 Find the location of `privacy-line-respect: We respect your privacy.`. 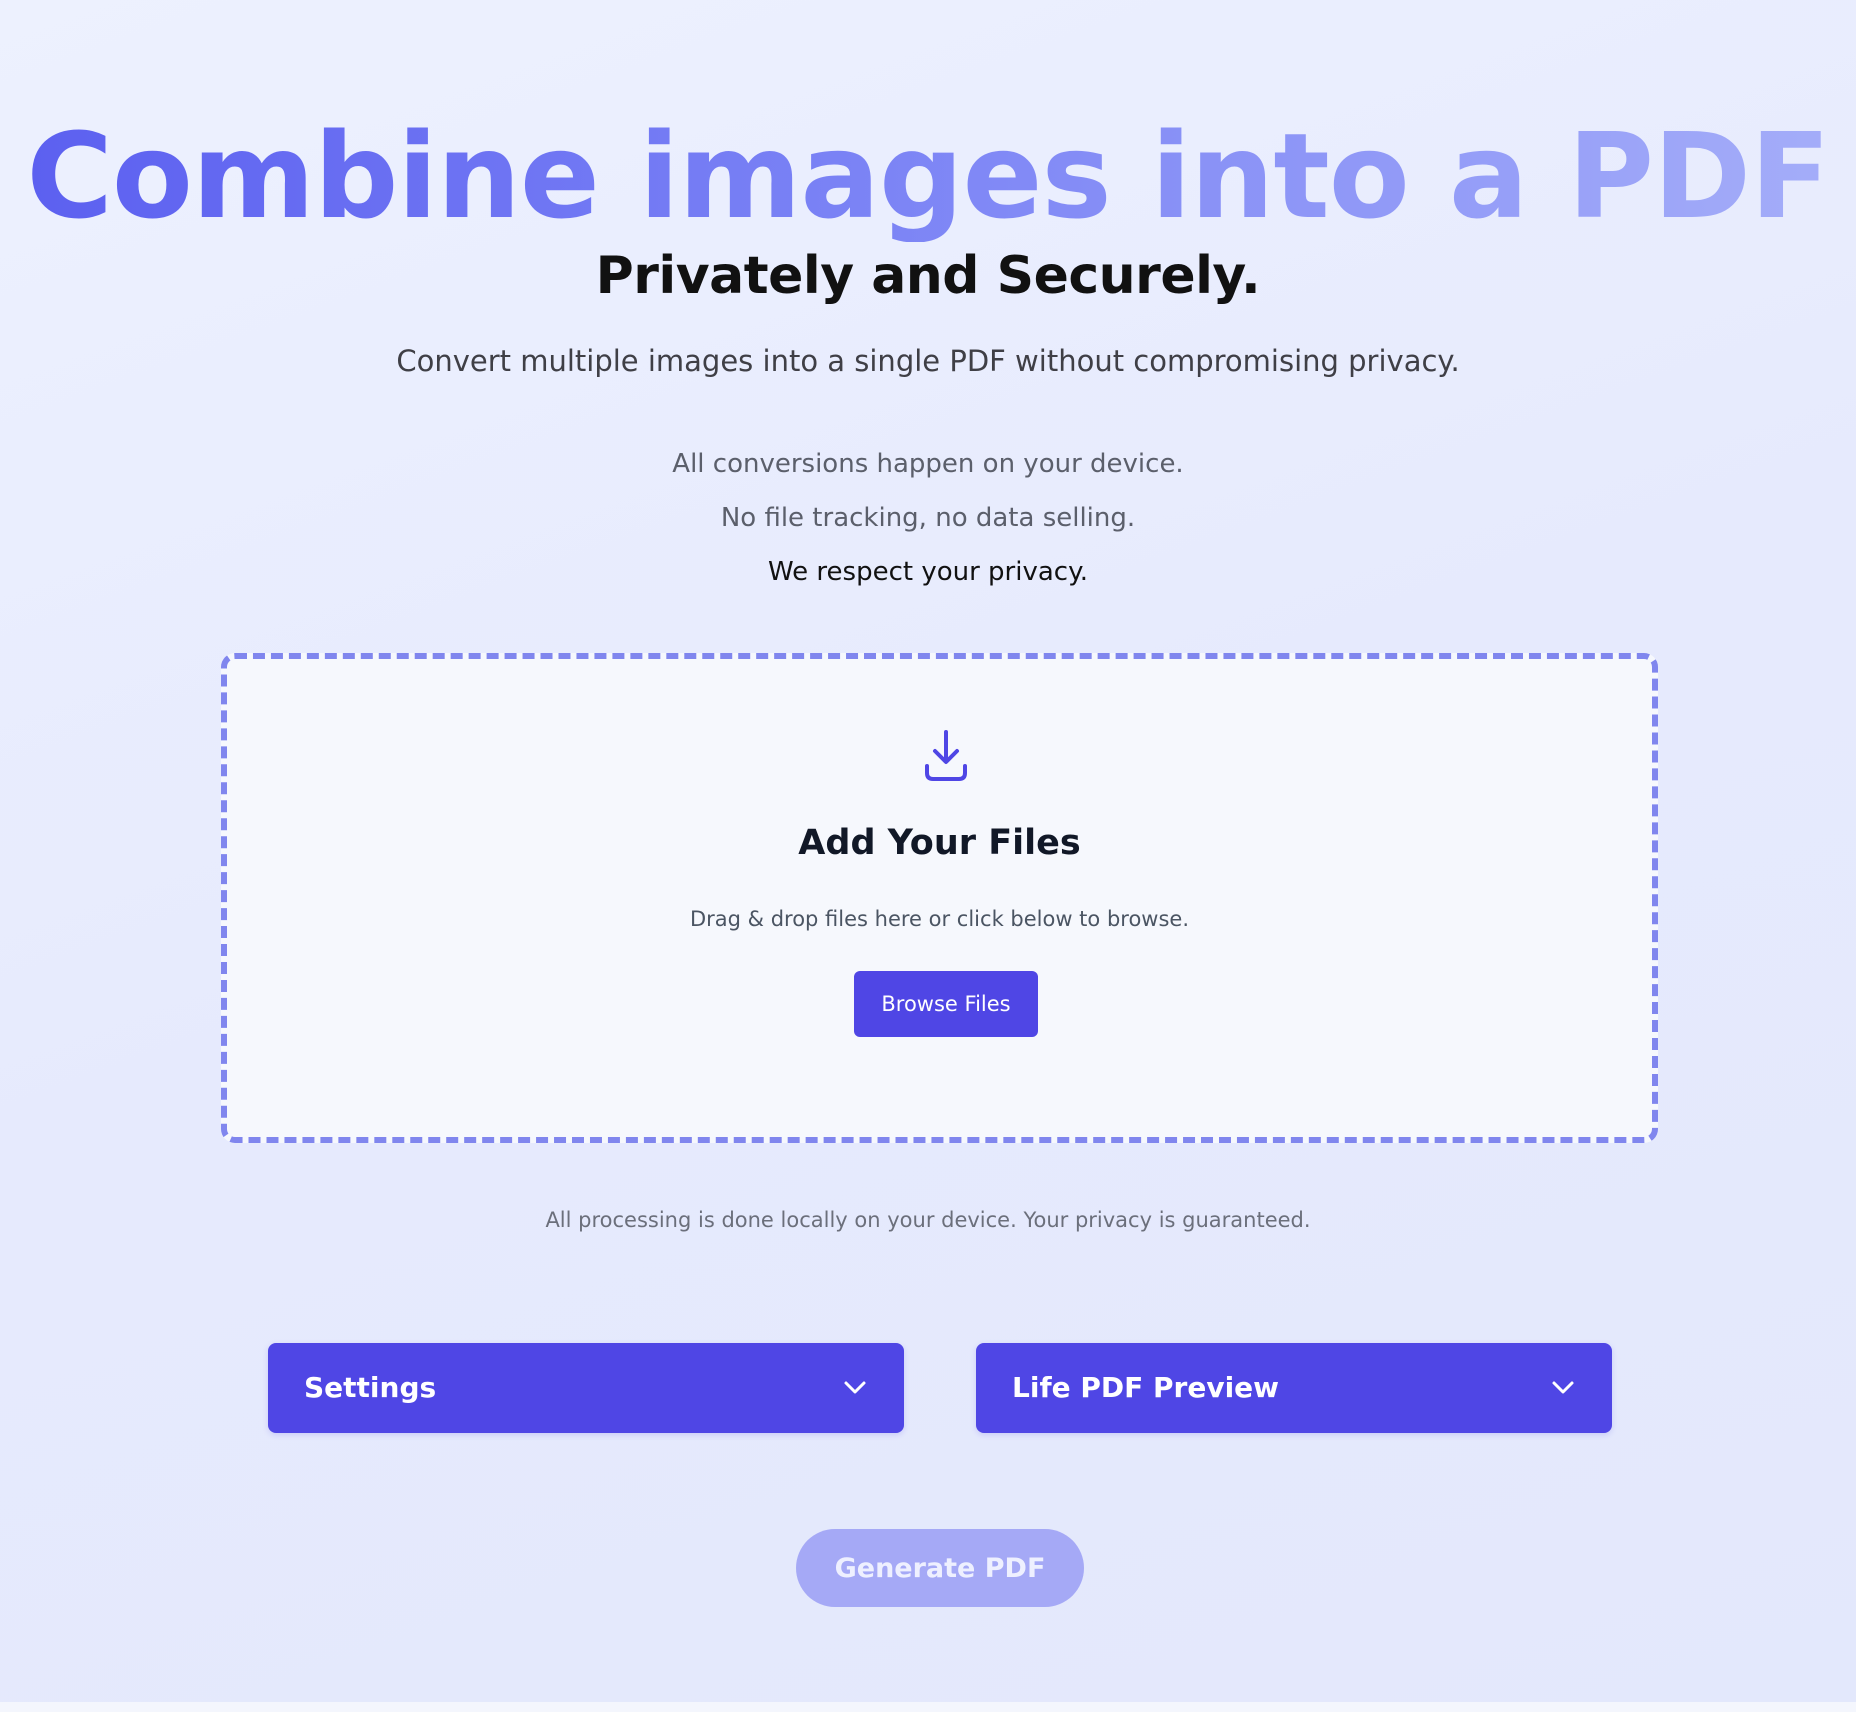

privacy-line-respect: We respect your privacy. is located at coordinates (928, 572).